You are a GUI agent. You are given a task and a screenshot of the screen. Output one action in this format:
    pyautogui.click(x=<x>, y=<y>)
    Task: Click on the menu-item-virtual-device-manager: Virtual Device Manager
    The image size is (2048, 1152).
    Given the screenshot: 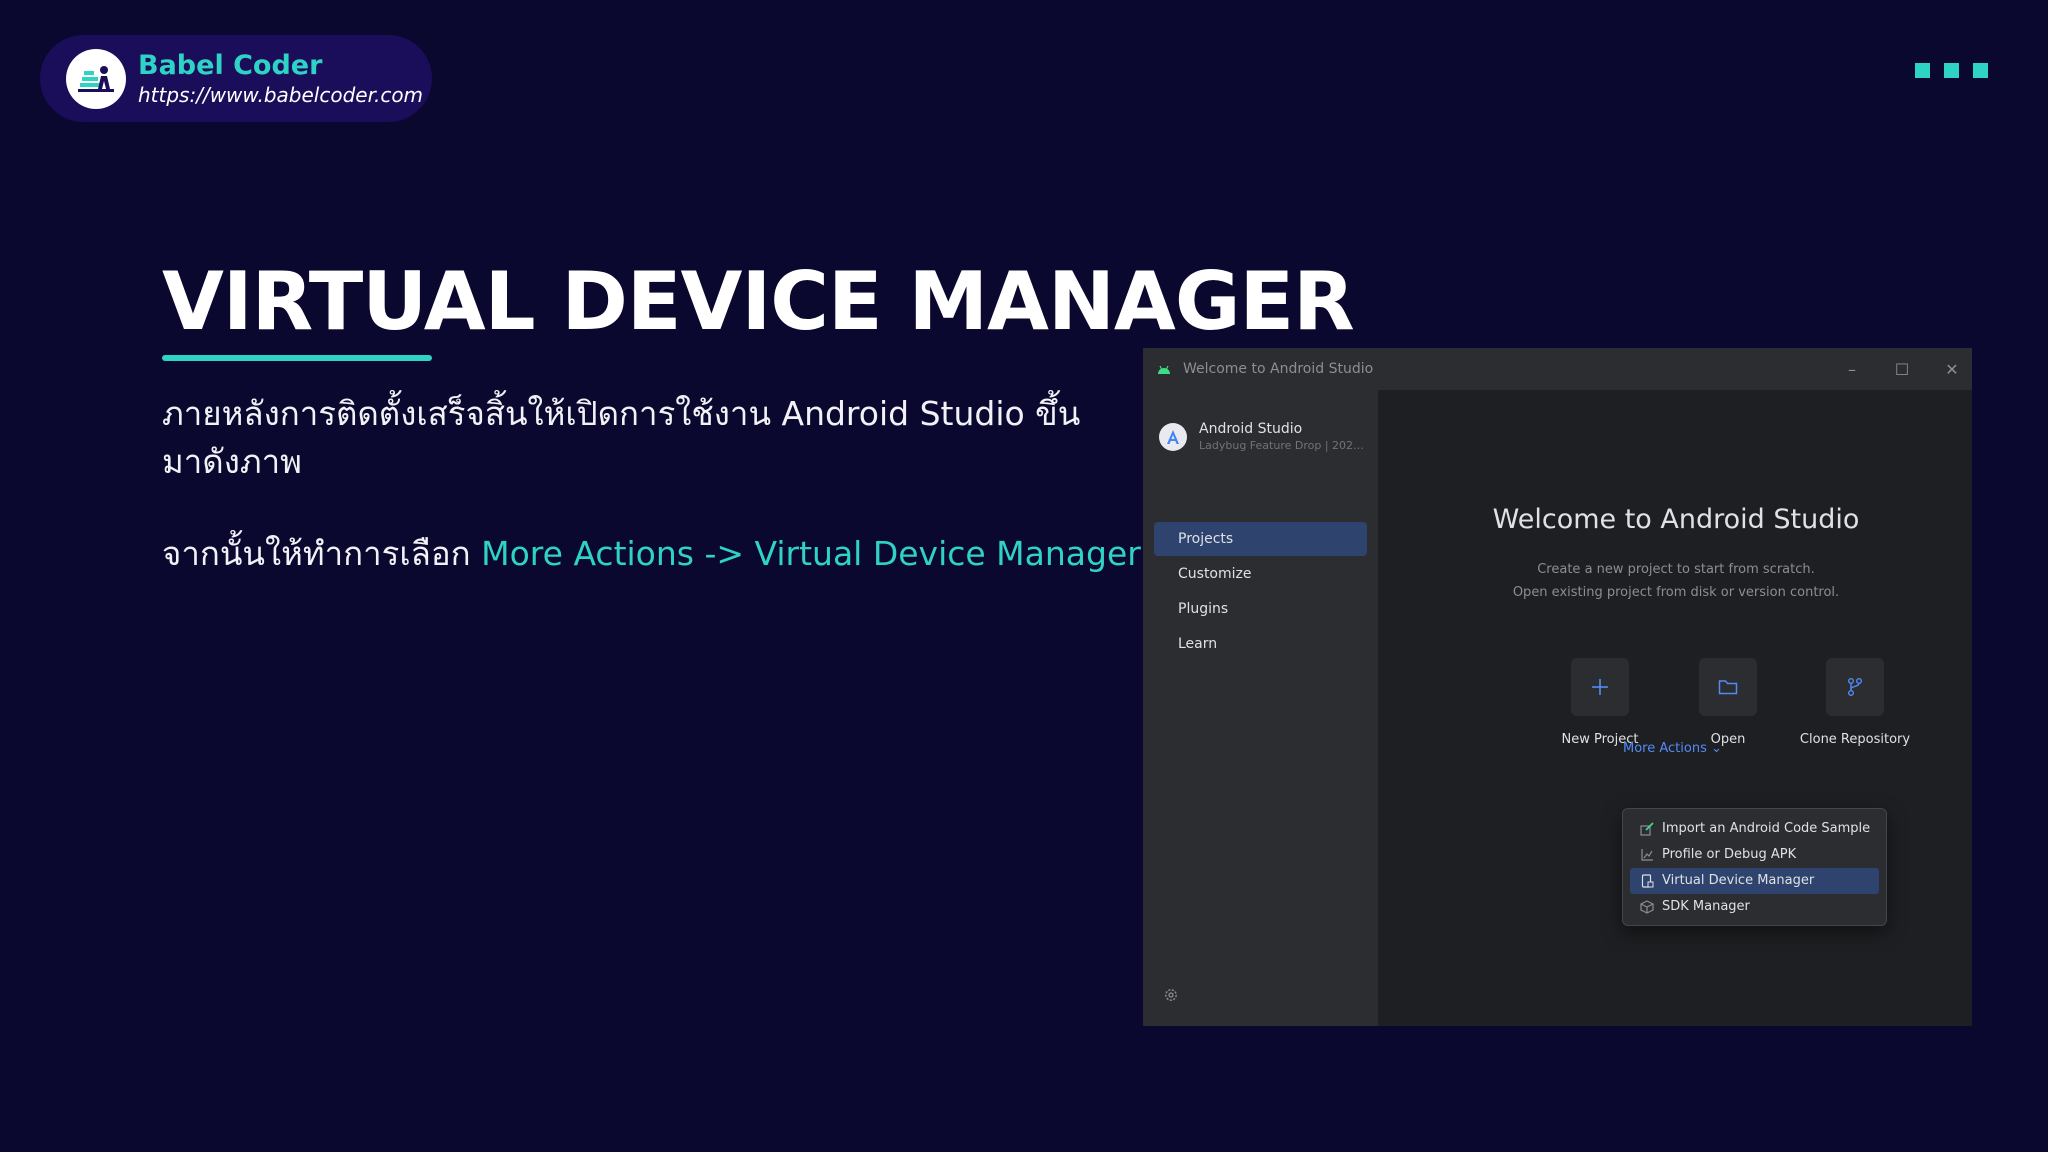 What is the action you would take?
    pyautogui.click(x=1754, y=881)
    